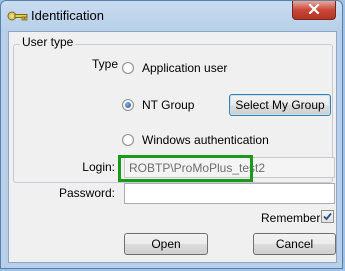 This screenshot has width=345, height=271. Describe the element at coordinates (105, 64) in the screenshot. I see `type-label: Type` at that location.